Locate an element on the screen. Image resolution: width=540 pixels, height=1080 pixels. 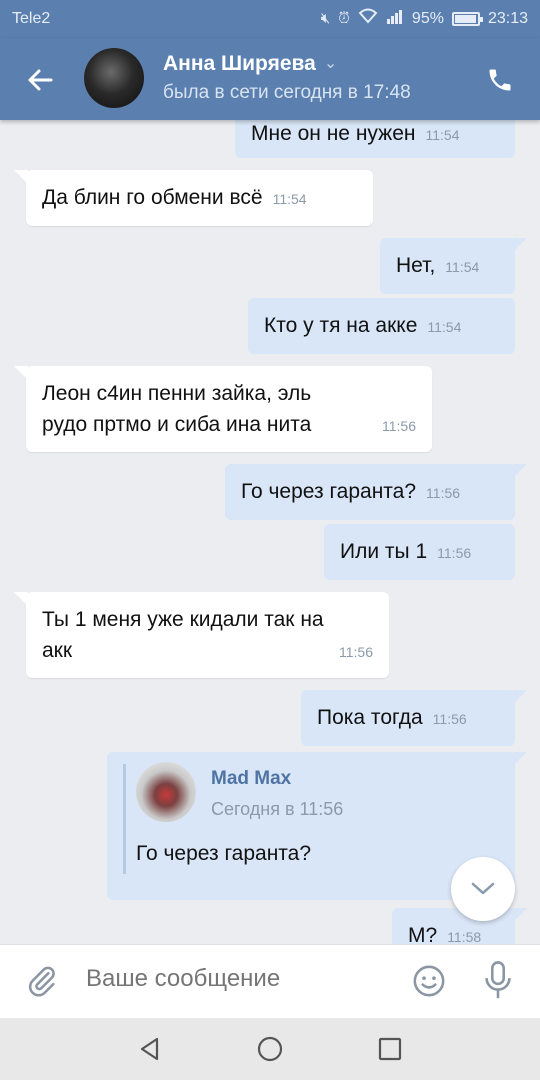
smiley-icon is located at coordinates (429, 981).